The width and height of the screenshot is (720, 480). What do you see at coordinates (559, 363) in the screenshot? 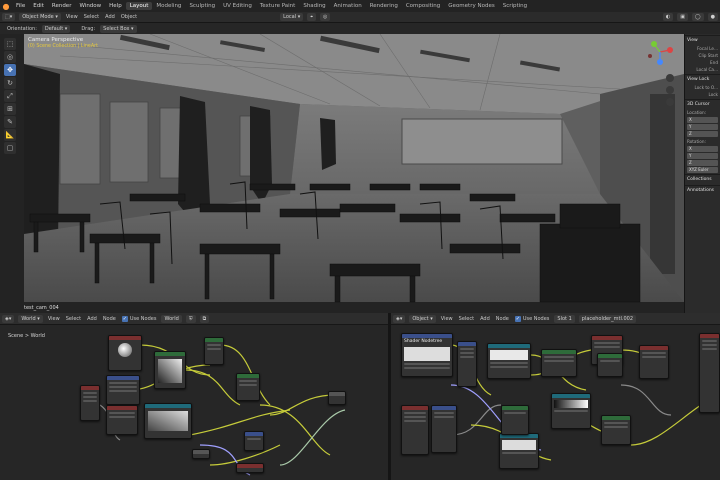
I see `node-principled-bsdf` at bounding box center [559, 363].